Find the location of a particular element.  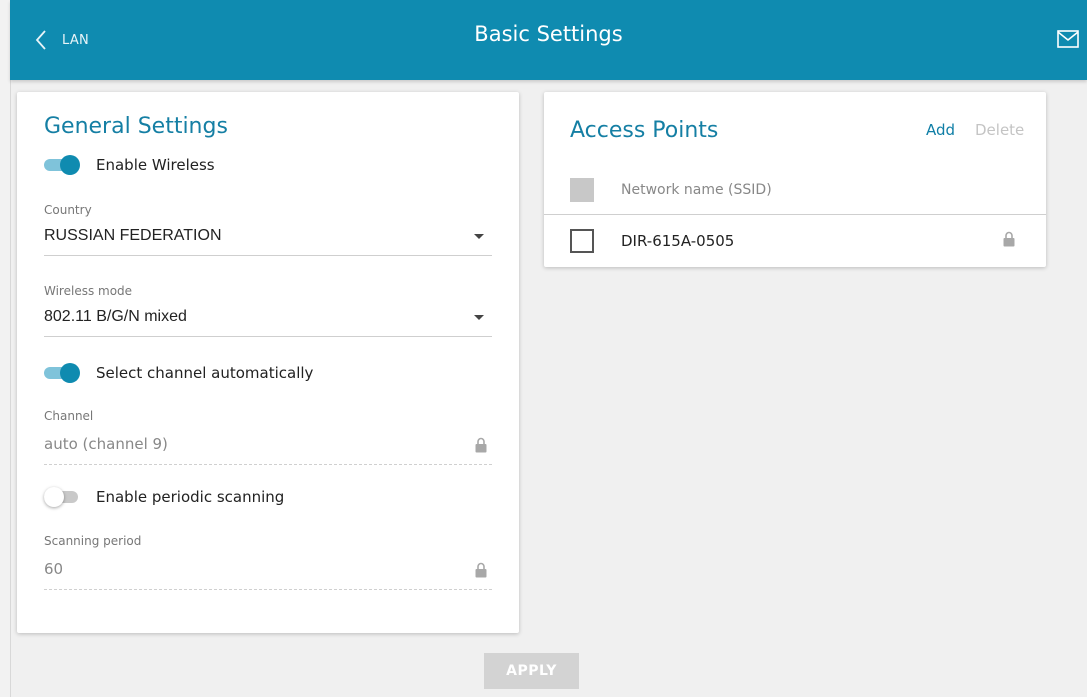

auto-channel-toggle-row: Select channel automatically is located at coordinates (178, 373).